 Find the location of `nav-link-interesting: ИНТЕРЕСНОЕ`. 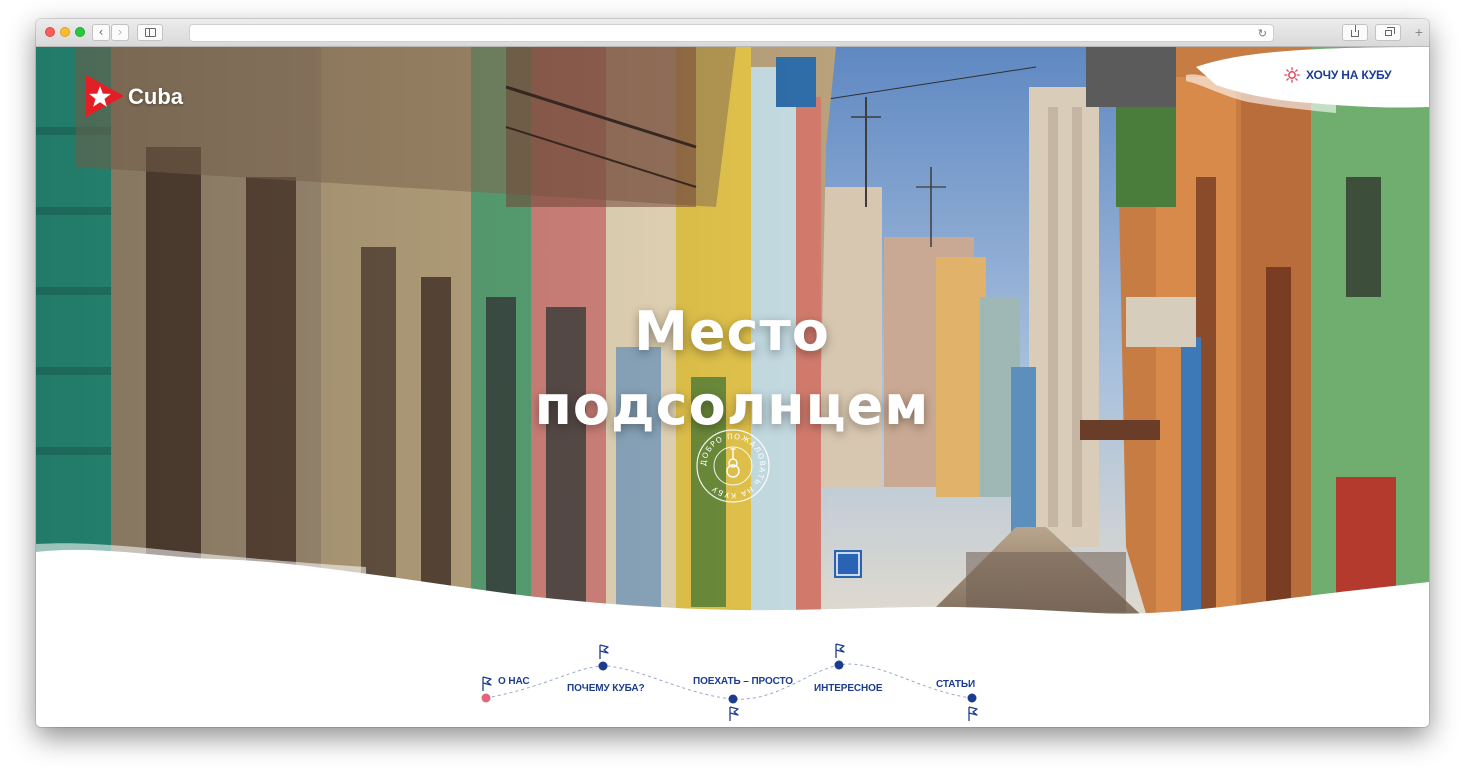

nav-link-interesting: ИНТЕРЕСНОЕ is located at coordinates (848, 688).